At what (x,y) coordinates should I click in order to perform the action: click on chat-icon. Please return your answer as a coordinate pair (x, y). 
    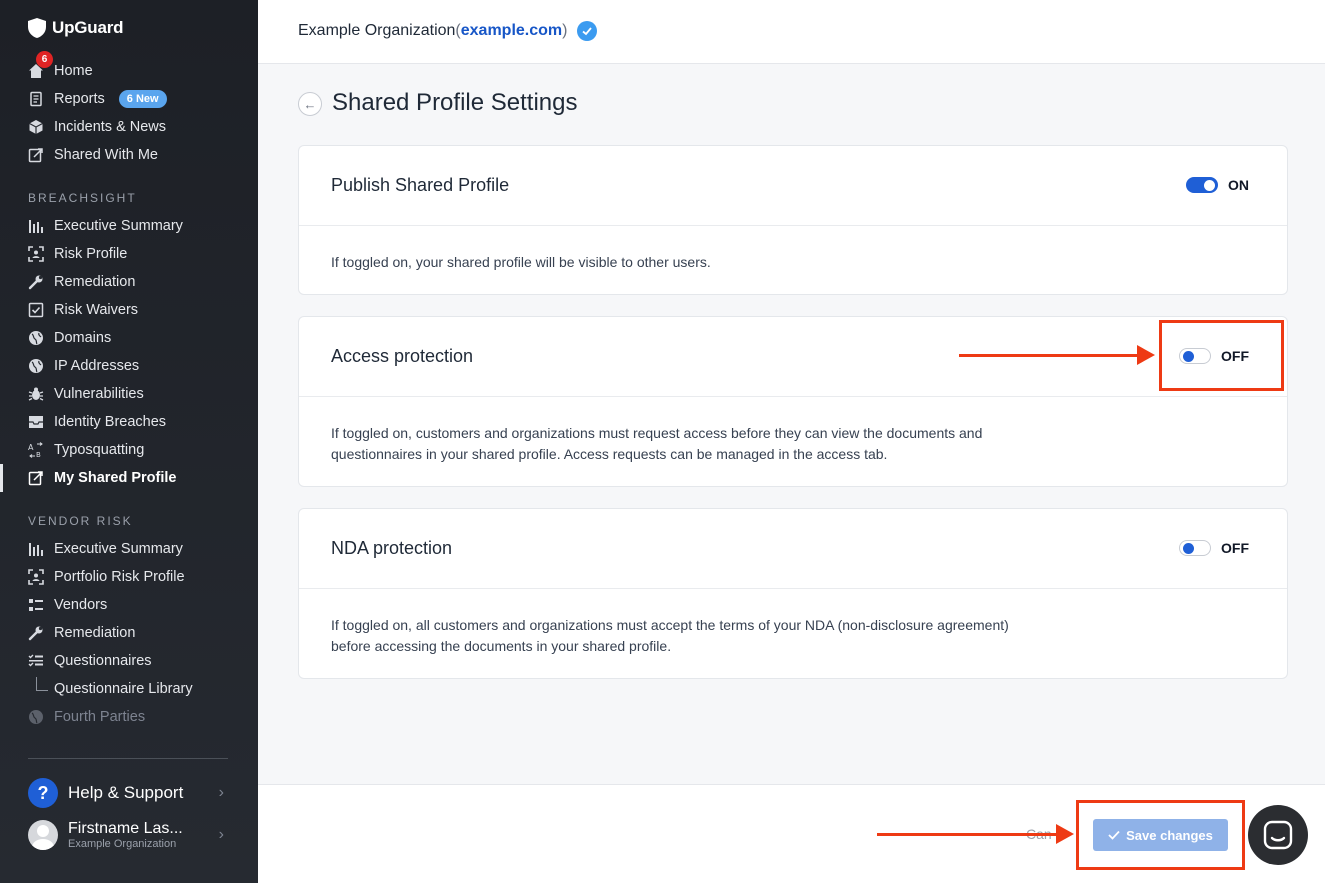
    Looking at the image, I should click on (1278, 835).